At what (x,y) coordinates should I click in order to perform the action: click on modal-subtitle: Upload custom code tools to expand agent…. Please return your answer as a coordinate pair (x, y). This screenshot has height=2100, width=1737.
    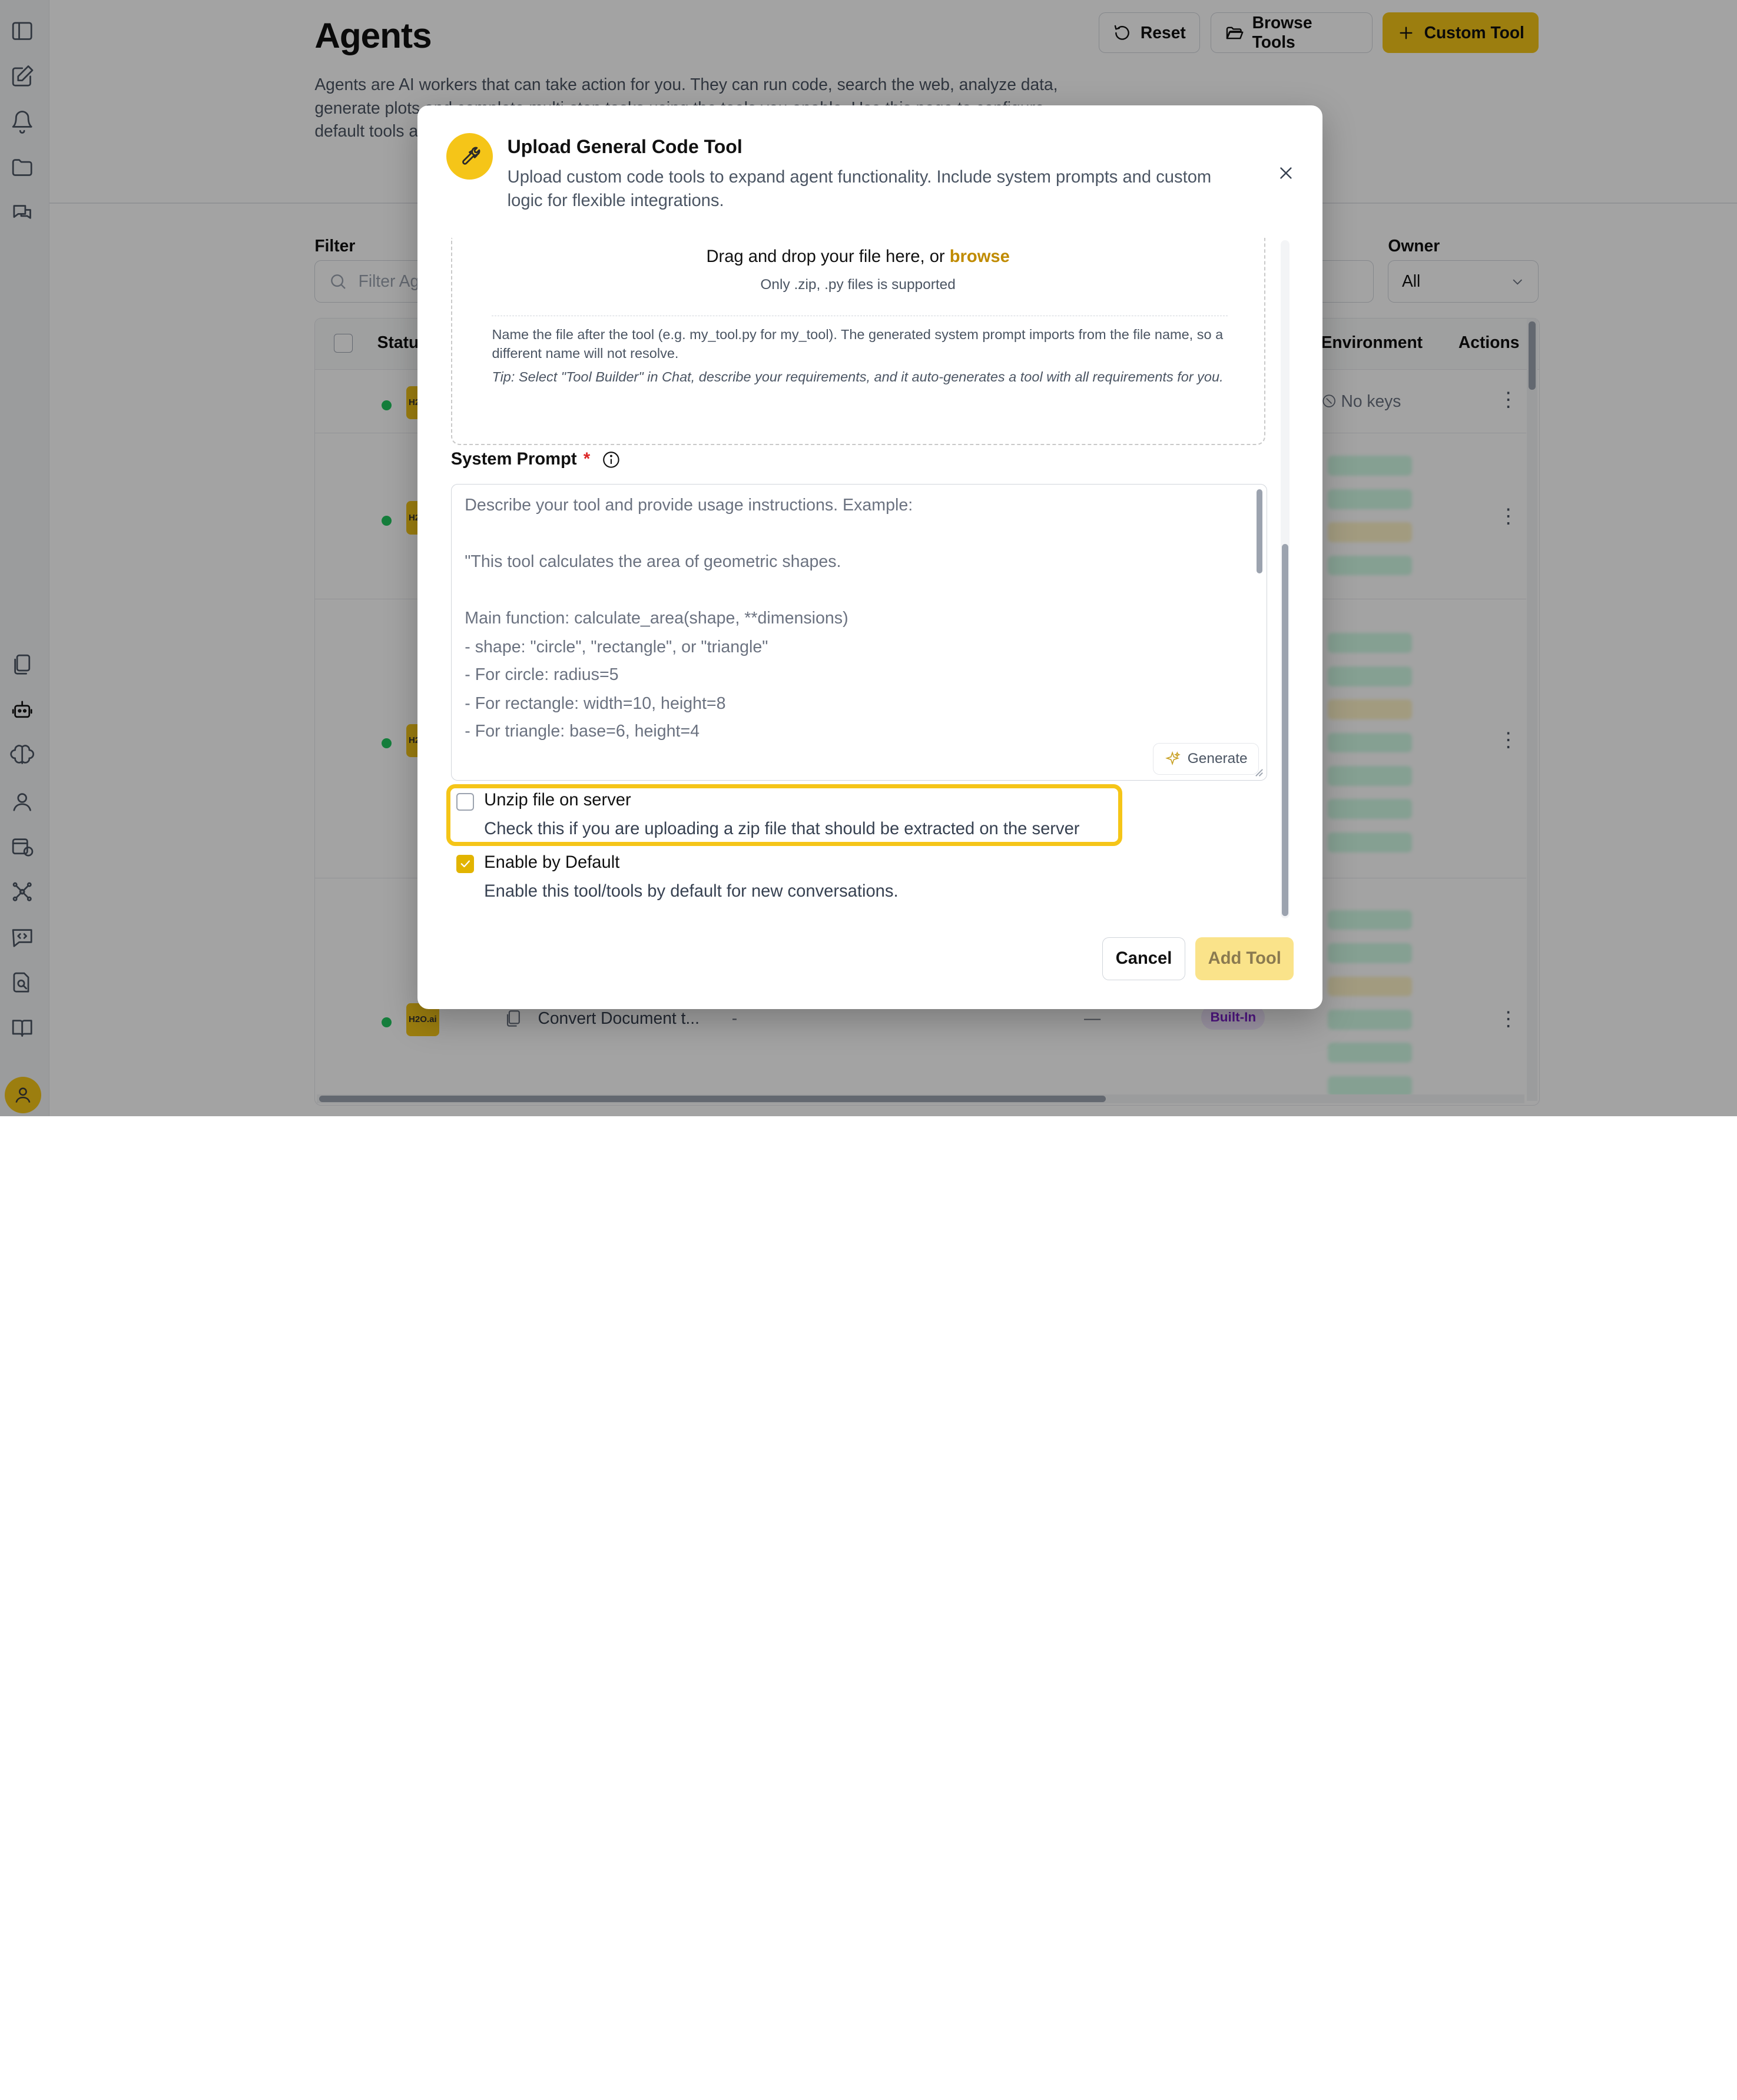
    Looking at the image, I should click on (859, 189).